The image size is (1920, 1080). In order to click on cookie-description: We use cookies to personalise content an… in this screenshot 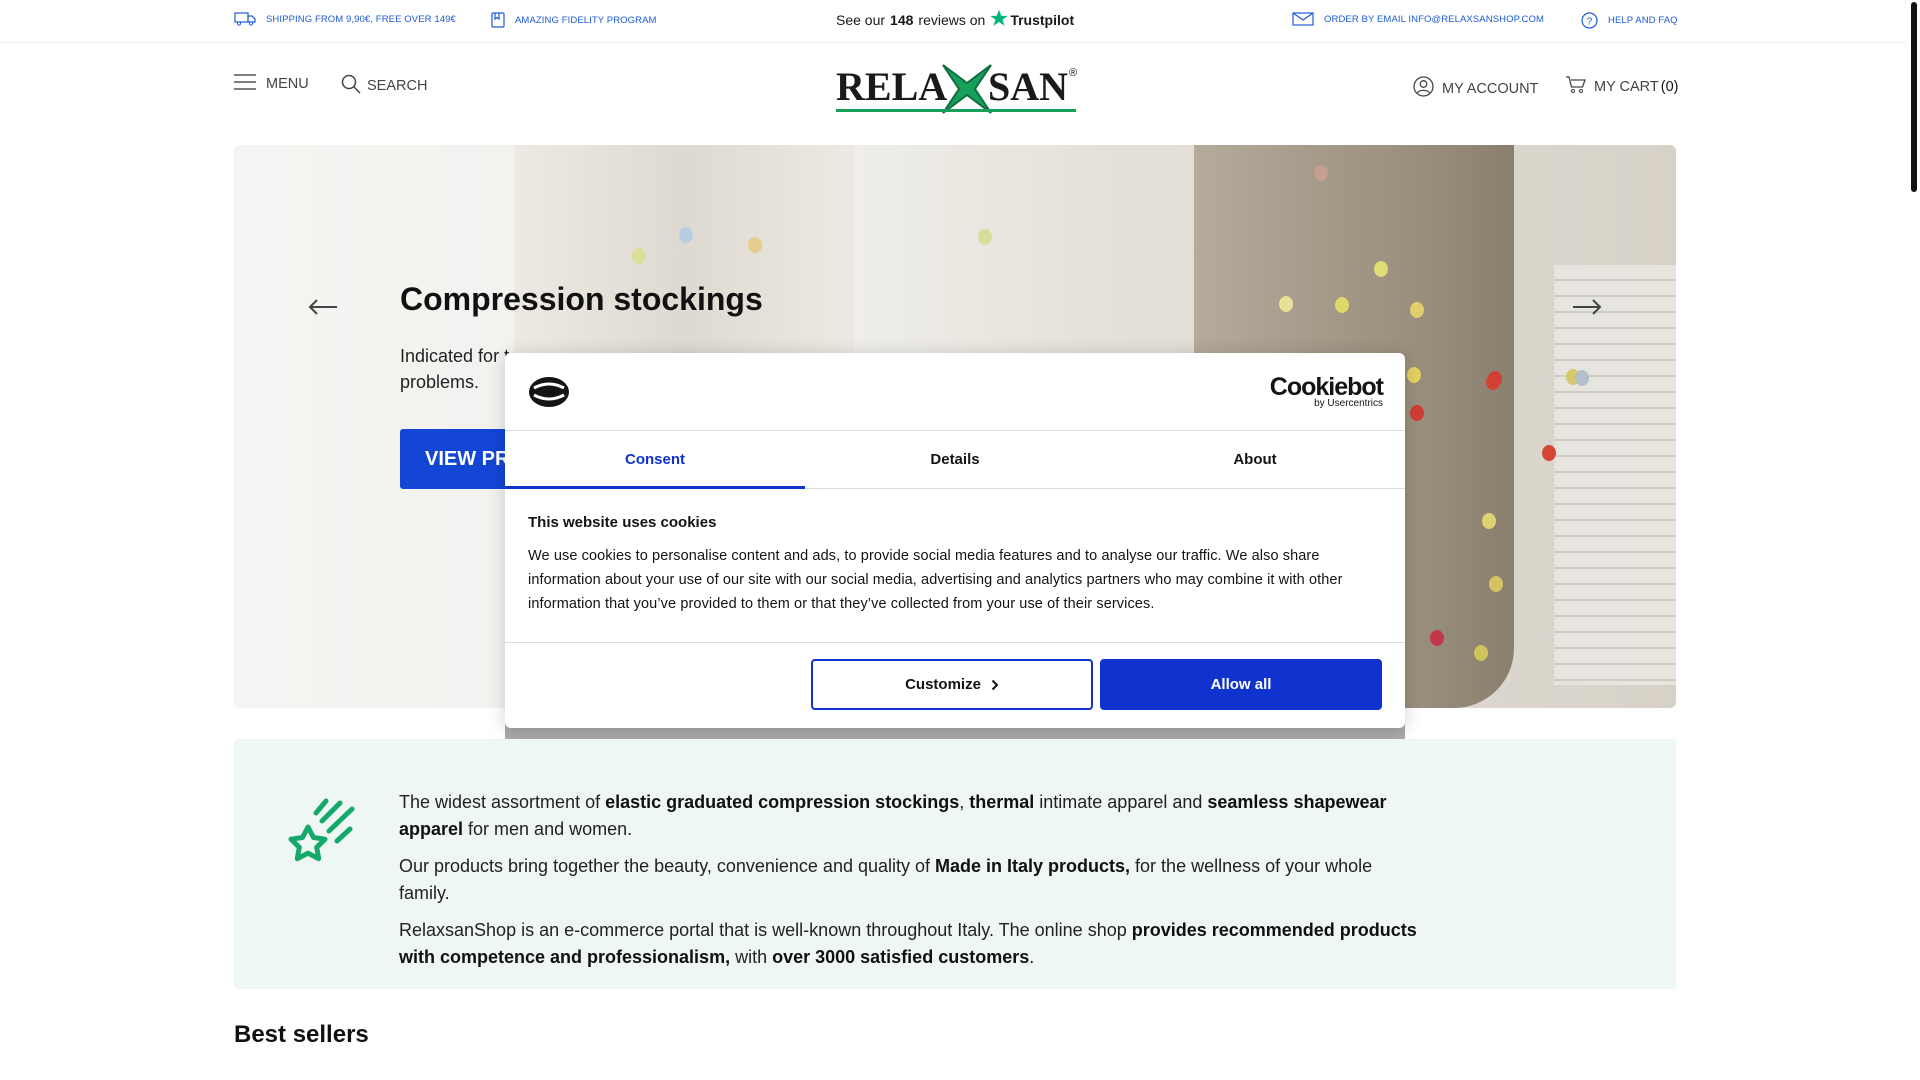, I will do `click(935, 580)`.